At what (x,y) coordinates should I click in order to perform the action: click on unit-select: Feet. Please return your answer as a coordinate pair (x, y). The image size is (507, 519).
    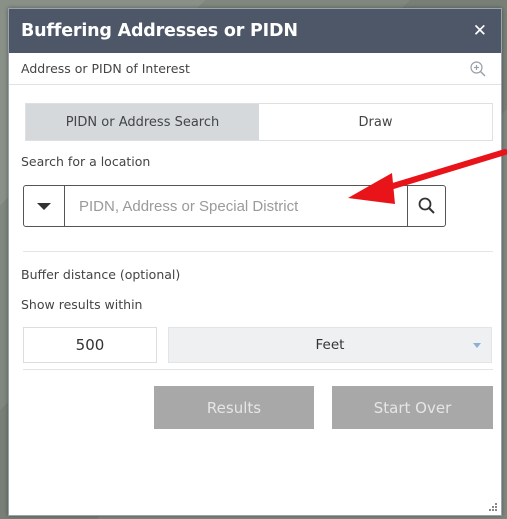
    Looking at the image, I should click on (330, 345).